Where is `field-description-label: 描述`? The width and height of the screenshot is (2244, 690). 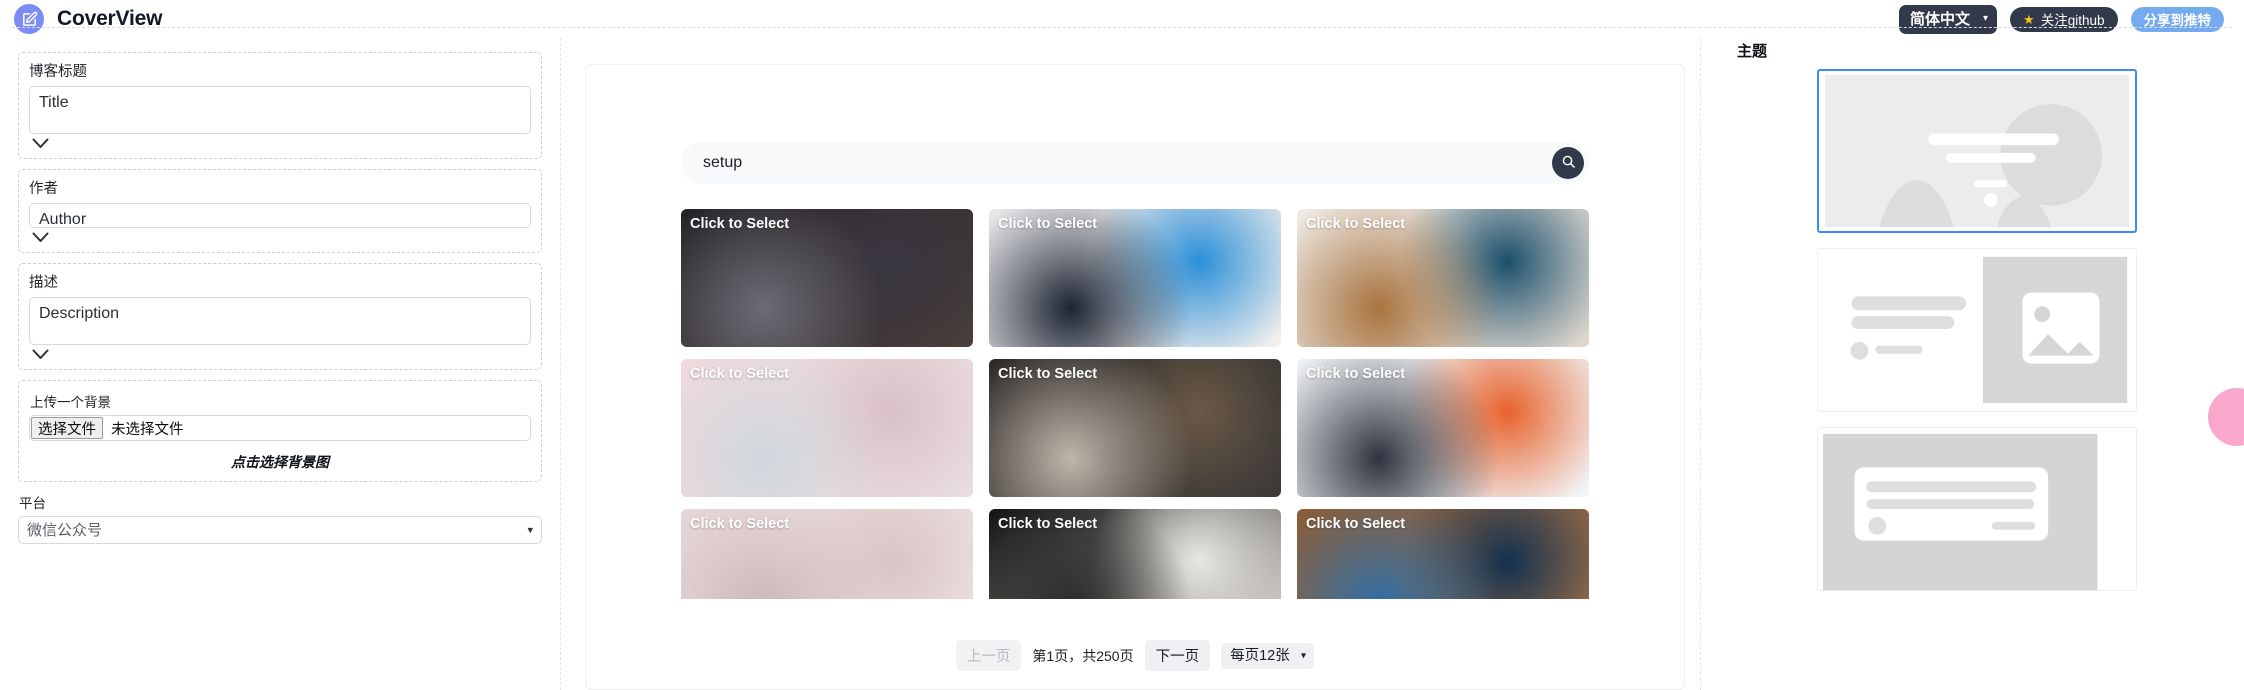
field-description-label: 描述 is located at coordinates (43, 283).